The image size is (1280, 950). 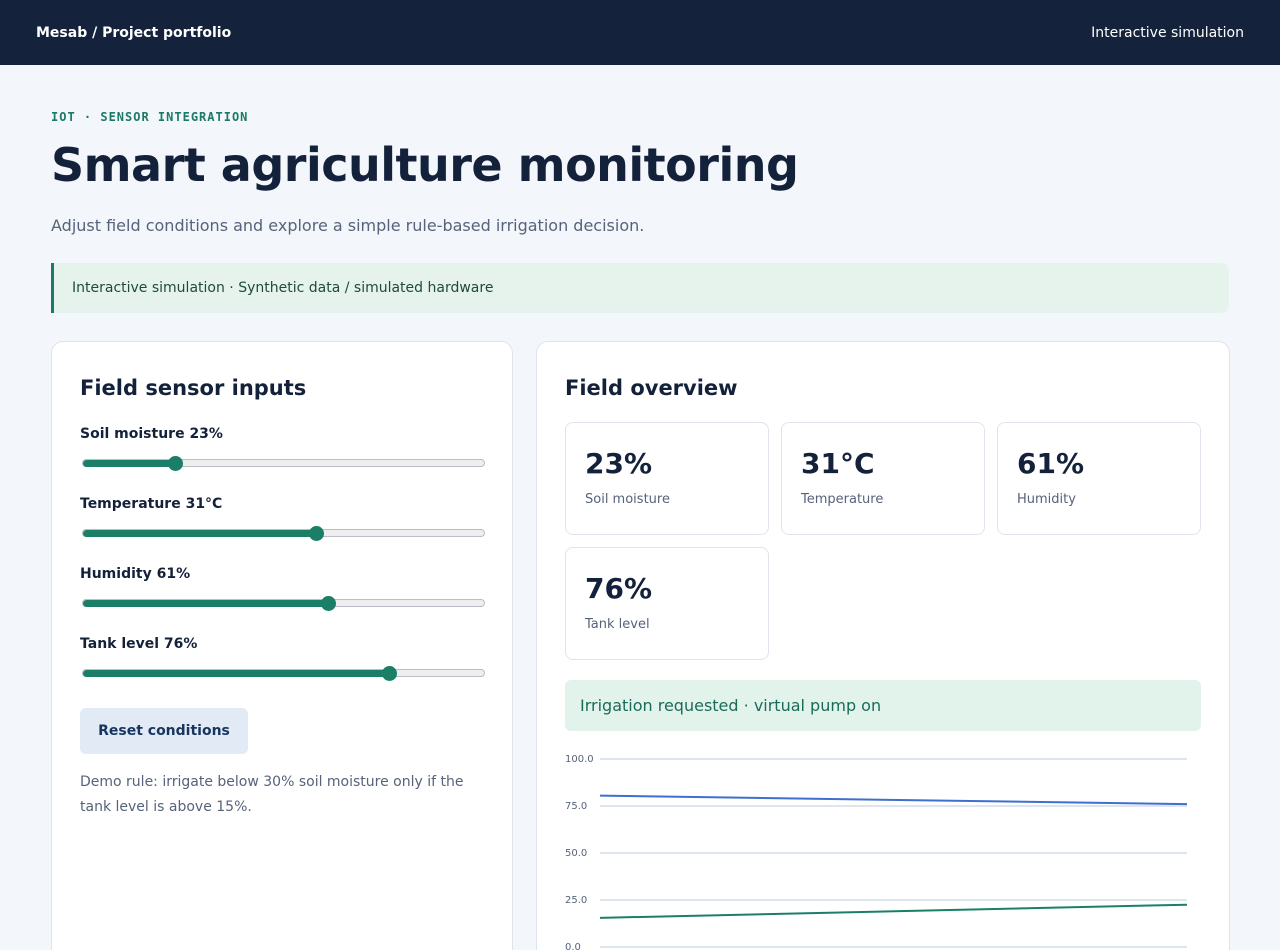 What do you see at coordinates (876, 852) in the screenshot?
I see `sensor-trend-chart: 100.0 75.0 50.0 25.0 0.0` at bounding box center [876, 852].